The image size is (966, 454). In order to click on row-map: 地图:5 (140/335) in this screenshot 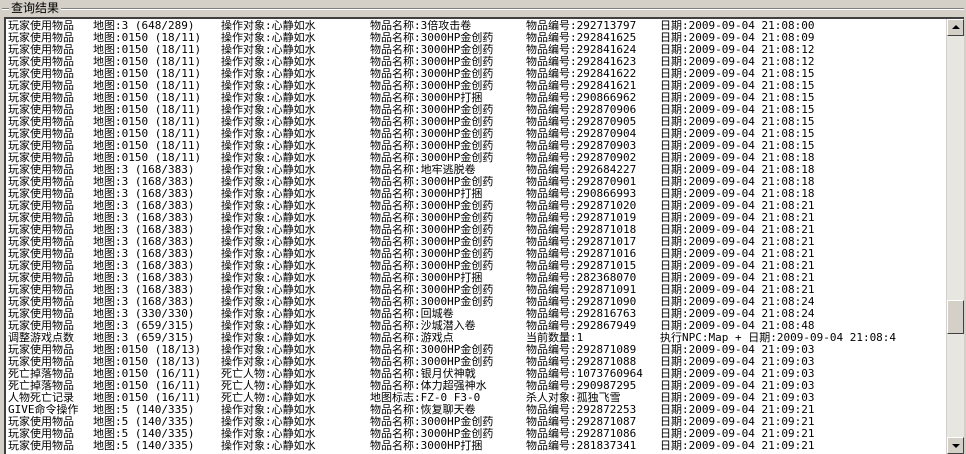, I will do `click(144, 446)`.